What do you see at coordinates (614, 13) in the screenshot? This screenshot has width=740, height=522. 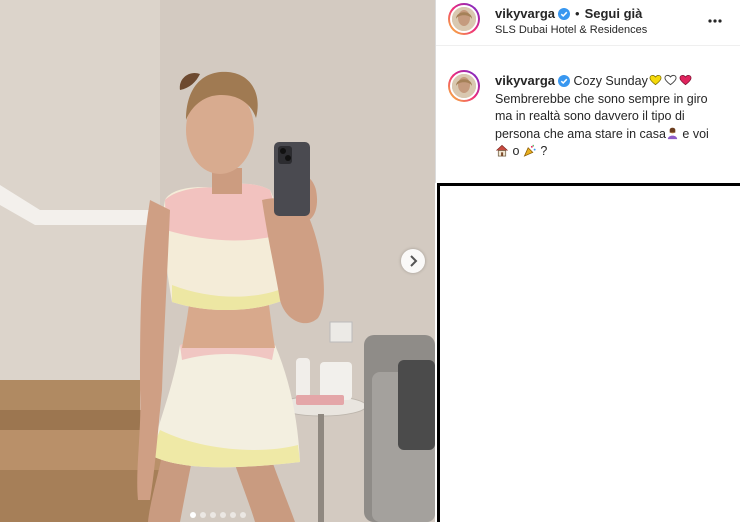 I see `following-button: Segui già` at bounding box center [614, 13].